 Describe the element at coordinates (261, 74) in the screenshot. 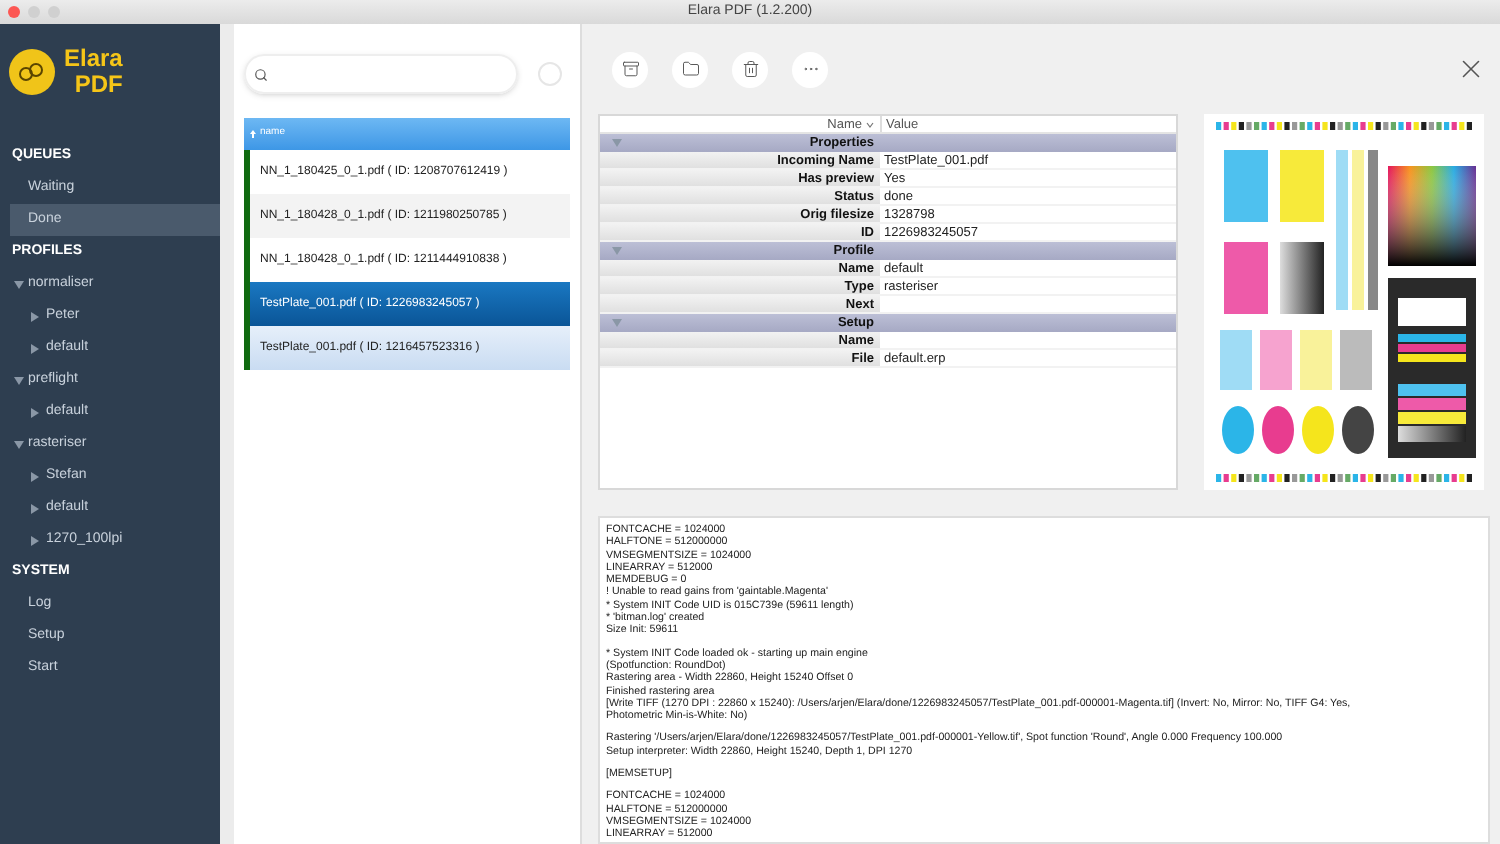

I see `search-icon` at that location.